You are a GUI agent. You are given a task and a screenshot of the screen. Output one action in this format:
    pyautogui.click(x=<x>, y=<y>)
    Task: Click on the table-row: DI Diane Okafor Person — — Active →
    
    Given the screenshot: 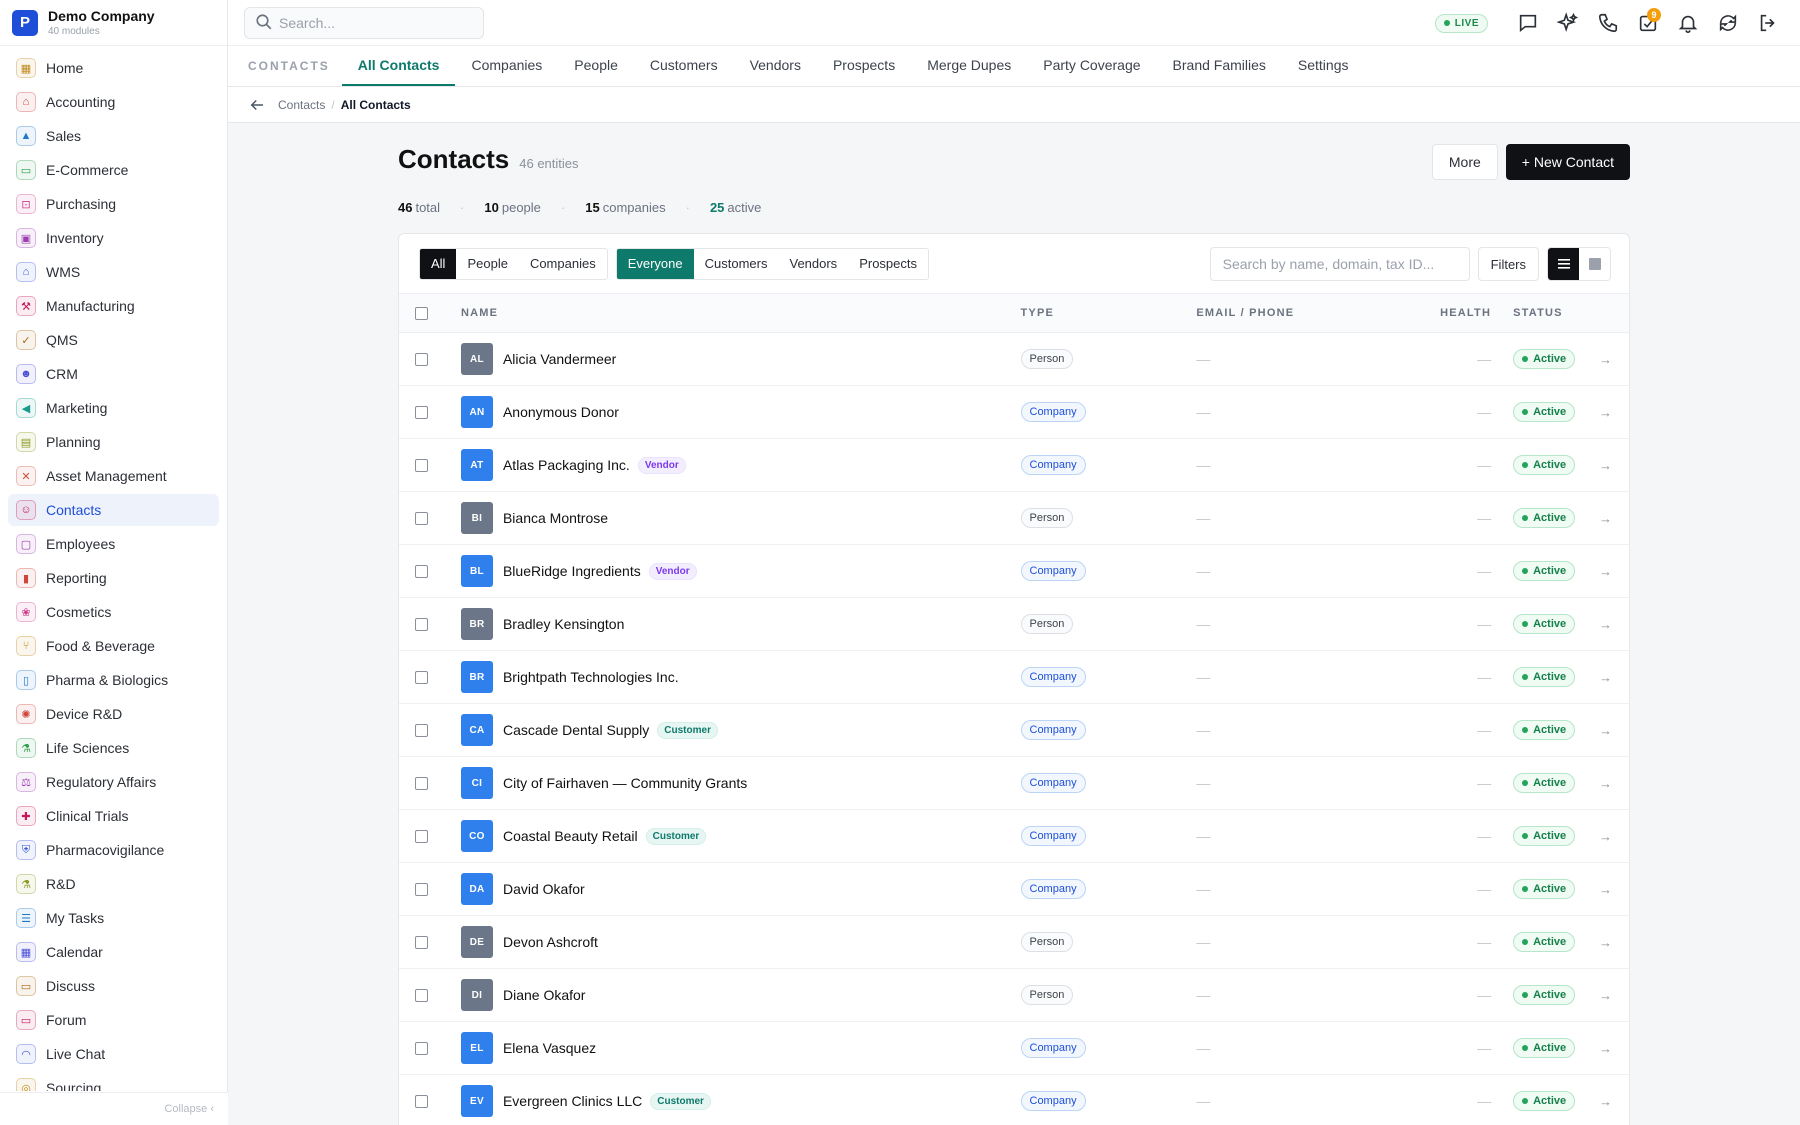 What is the action you would take?
    pyautogui.click(x=1014, y=995)
    